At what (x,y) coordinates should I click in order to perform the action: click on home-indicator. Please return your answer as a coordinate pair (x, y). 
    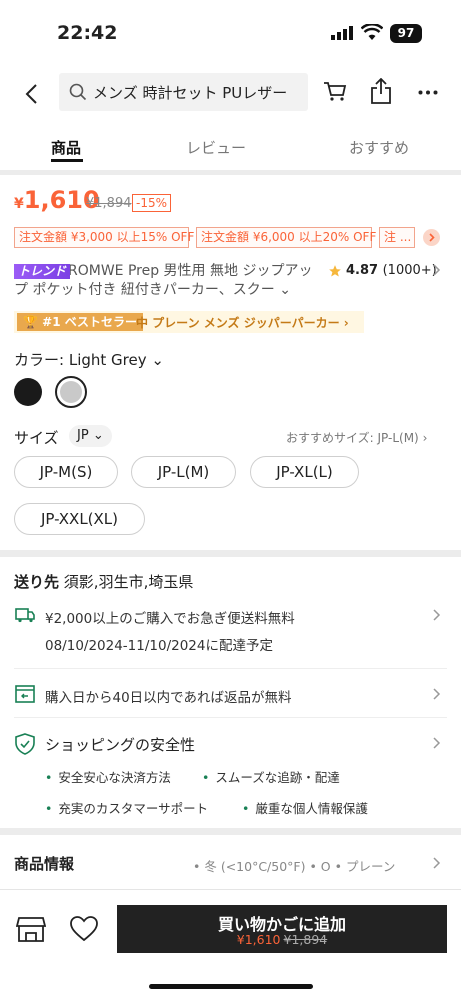
    Looking at the image, I should click on (231, 986).